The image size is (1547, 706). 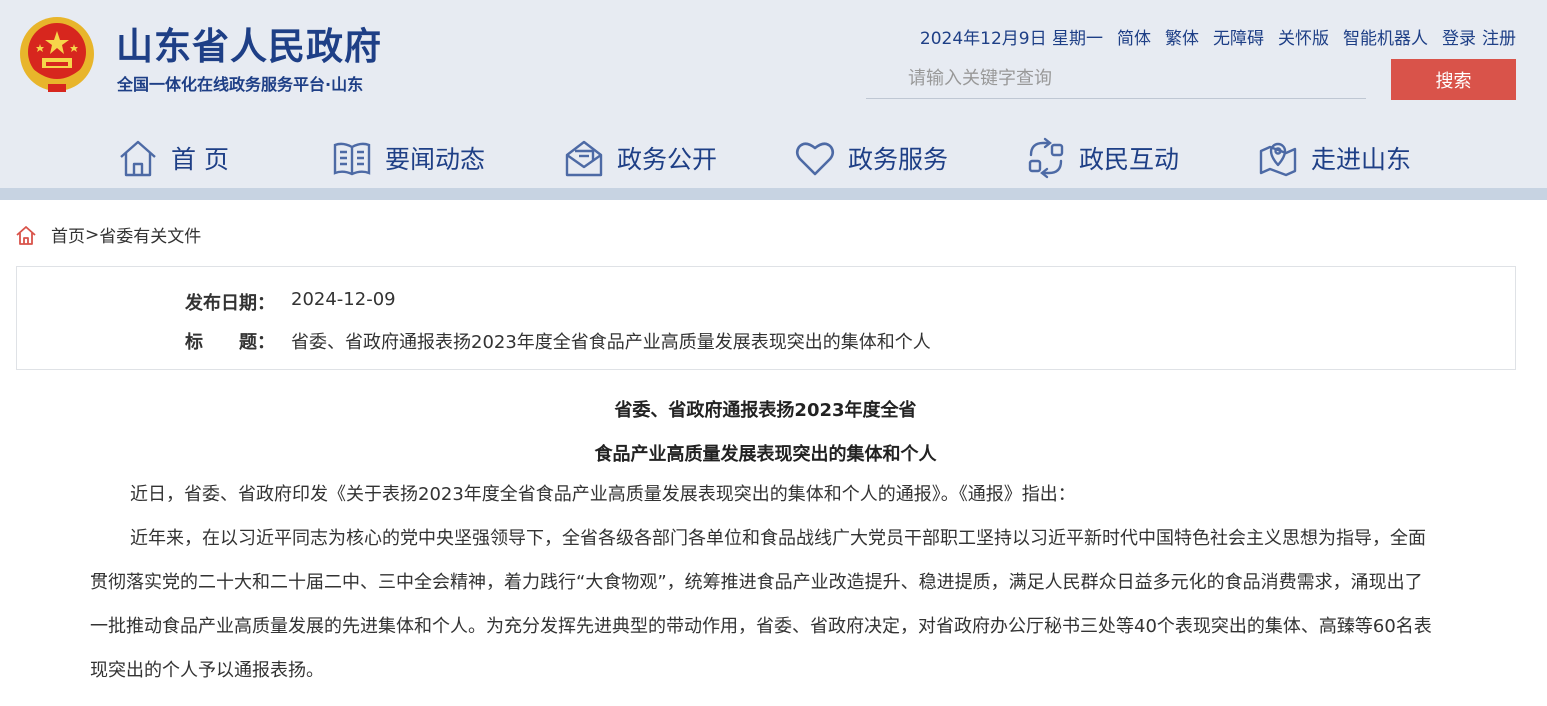 I want to click on elderly-mode-link: 关怀版, so click(x=1303, y=36).